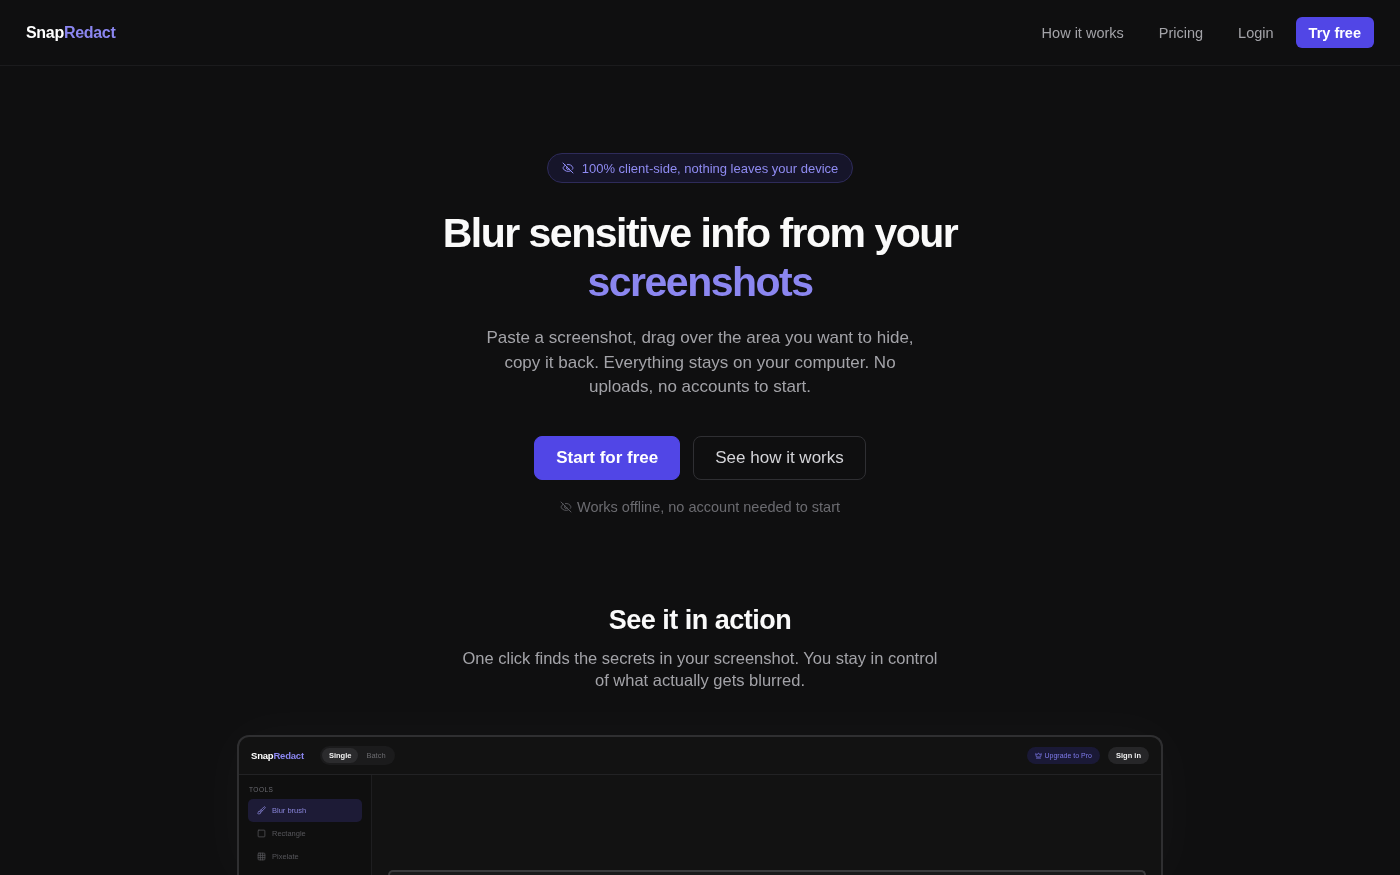 Image resolution: width=1400 pixels, height=875 pixels. I want to click on hero-description: Paste a screenshot, drag over the area you want to hide, copy it back. Everything stays on your computer. No uploads, no accounts to start., so click(700, 362).